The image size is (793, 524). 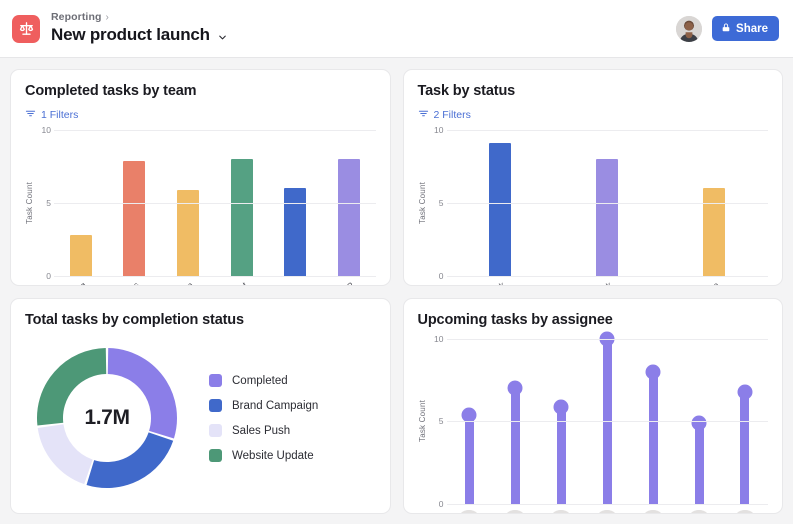 I want to click on plot-area, so click(x=607, y=422).